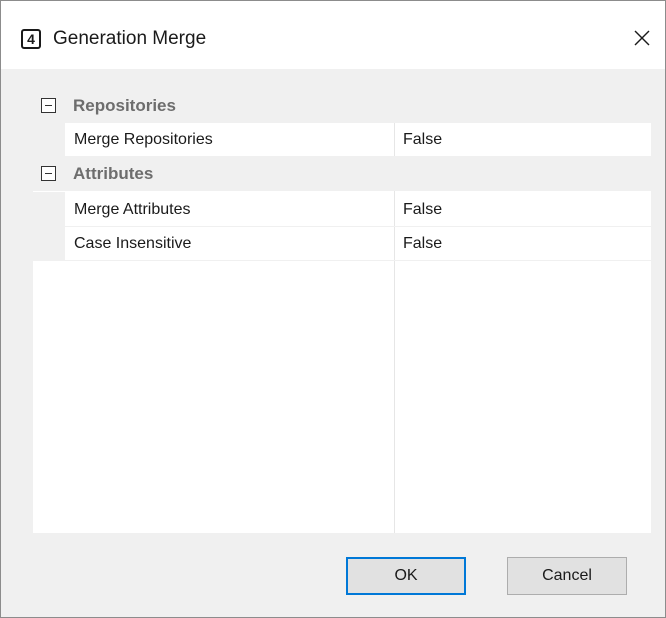 The width and height of the screenshot is (666, 618). Describe the element at coordinates (143, 139) in the screenshot. I see `property-name: Merge Repositories` at that location.